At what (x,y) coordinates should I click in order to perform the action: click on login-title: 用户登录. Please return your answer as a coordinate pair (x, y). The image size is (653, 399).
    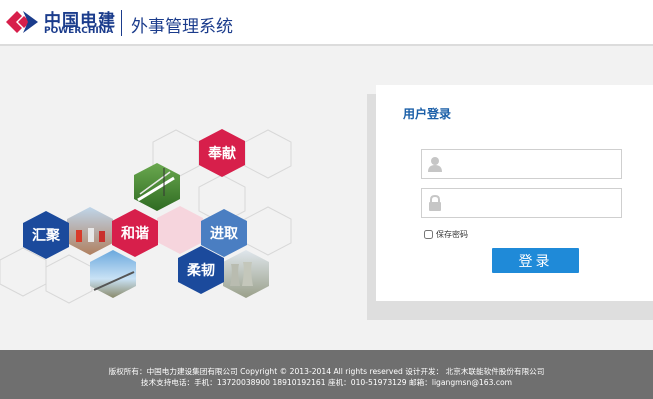
    Looking at the image, I should click on (427, 114).